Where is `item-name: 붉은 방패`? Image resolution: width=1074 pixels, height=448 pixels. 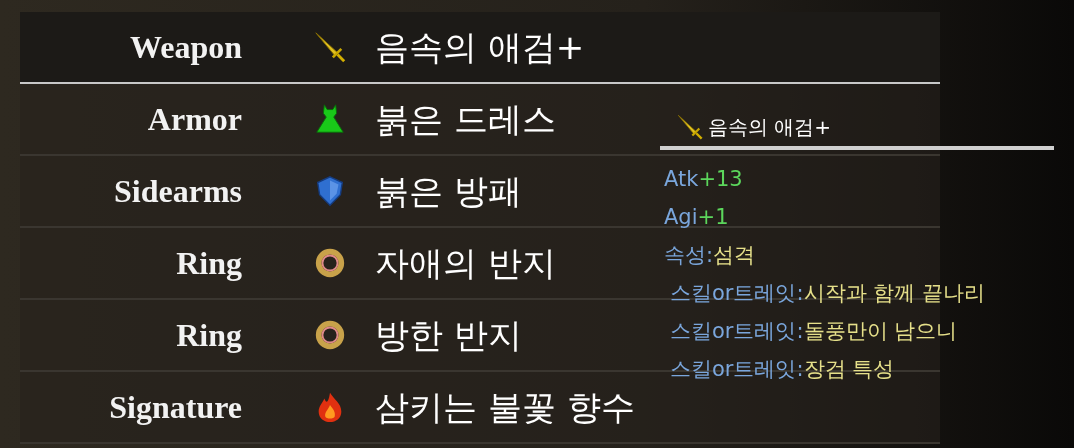 item-name: 붉은 방패 is located at coordinates (448, 191).